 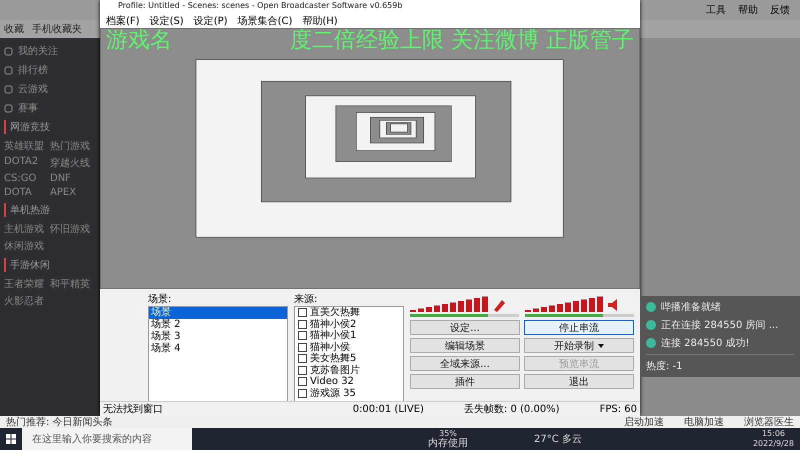 I want to click on scene-item: 场景 3, so click(x=218, y=337).